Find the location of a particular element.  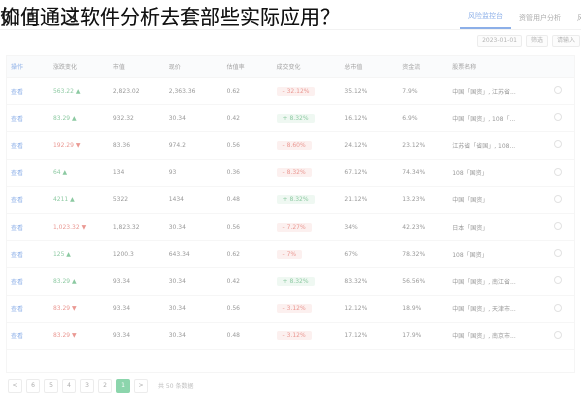

col-c: 估值率 is located at coordinates (248, 66).